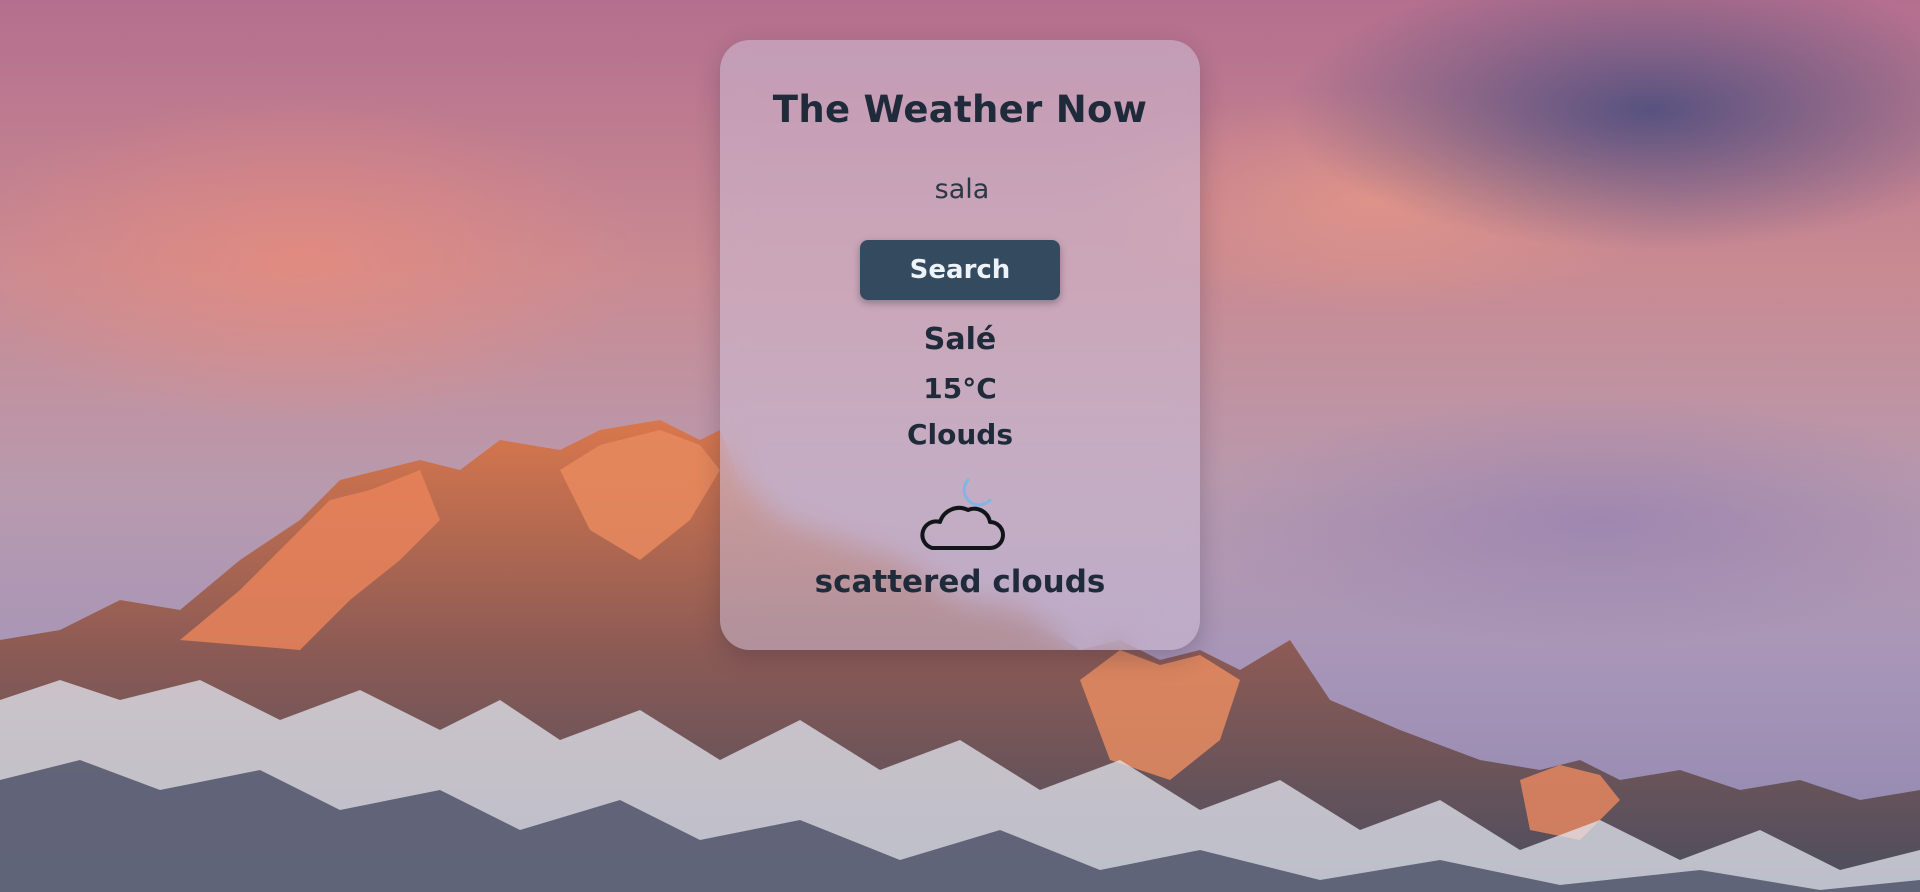 The height and width of the screenshot is (892, 1920). I want to click on weather-condition: Clouds, so click(960, 434).